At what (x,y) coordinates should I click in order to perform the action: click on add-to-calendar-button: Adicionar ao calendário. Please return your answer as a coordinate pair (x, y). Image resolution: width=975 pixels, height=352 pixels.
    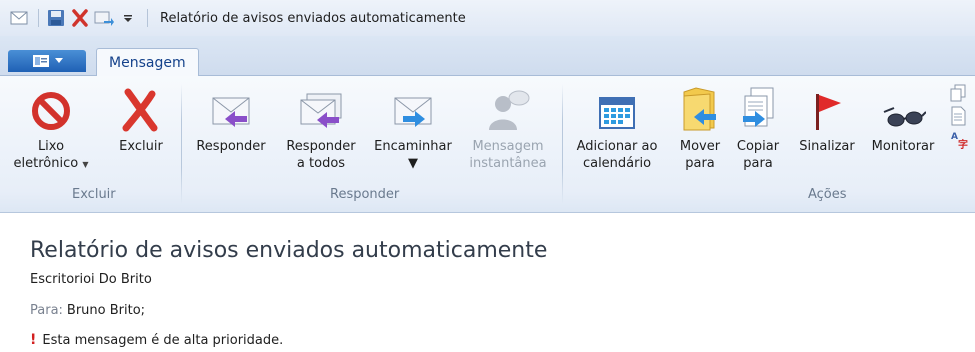
    Looking at the image, I should click on (617, 127).